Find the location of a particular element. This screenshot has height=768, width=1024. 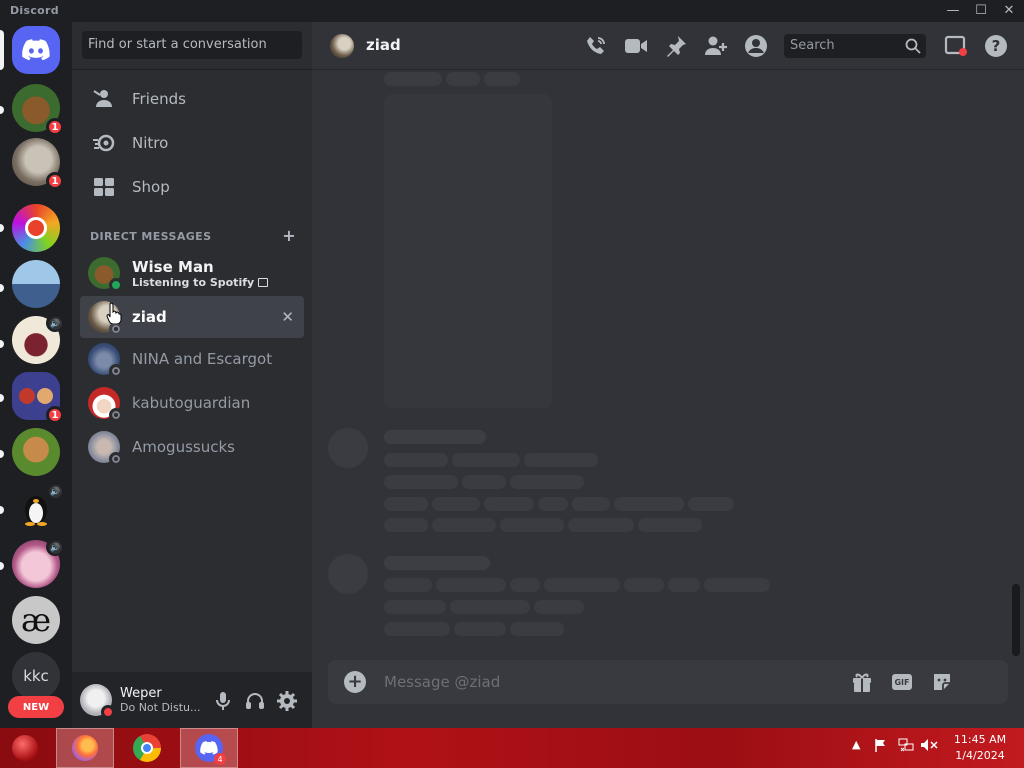

pinned-messages-icon is located at coordinates (676, 46).